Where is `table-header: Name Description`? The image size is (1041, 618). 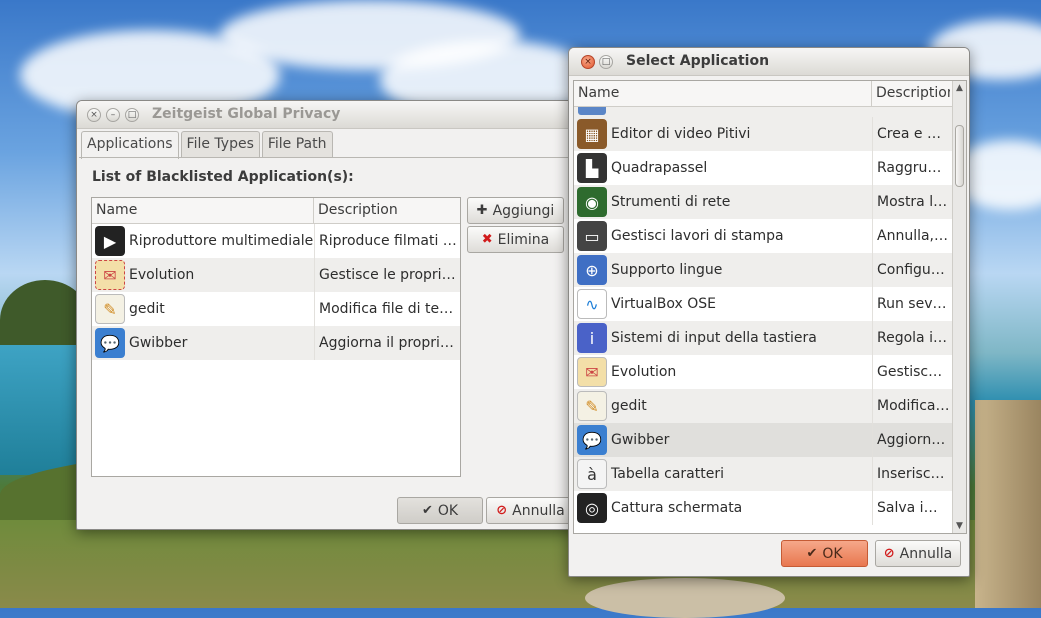
table-header: Name Description is located at coordinates (770, 94).